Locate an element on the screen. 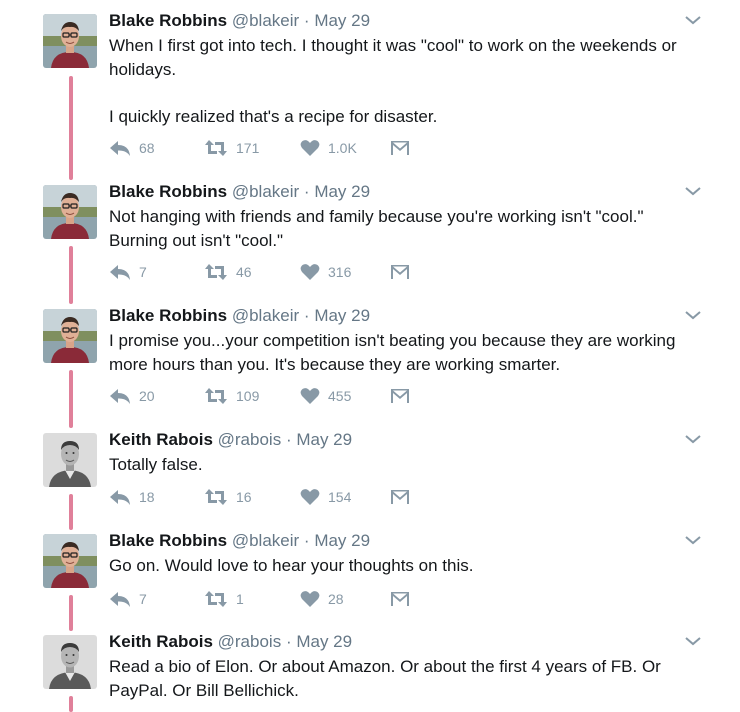  like-button: 28 is located at coordinates (322, 599).